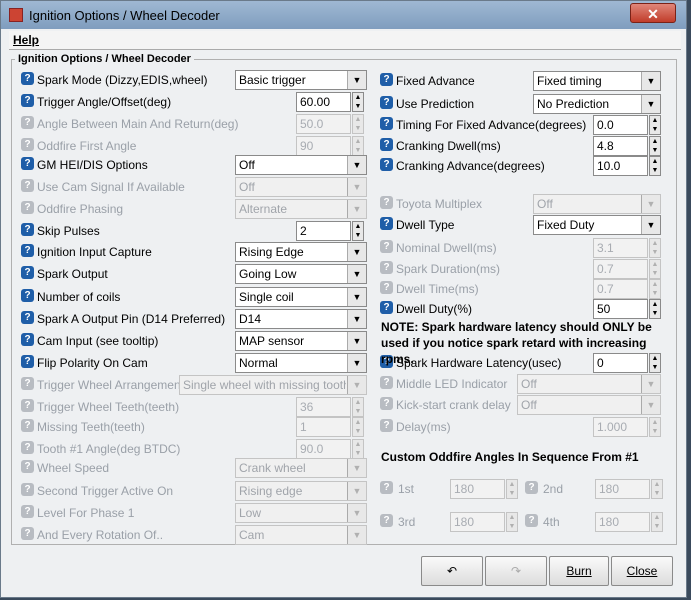  What do you see at coordinates (597, 104) in the screenshot?
I see `dropdown: No Prediction ▼` at bounding box center [597, 104].